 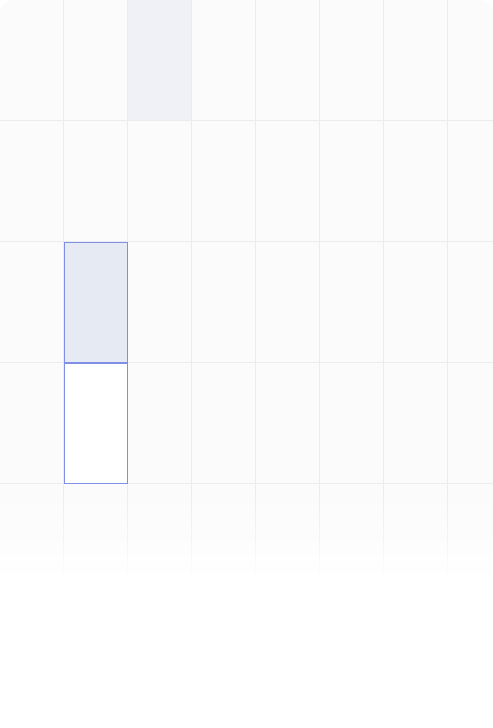 I want to click on selected-time-slot, so click(x=96, y=302).